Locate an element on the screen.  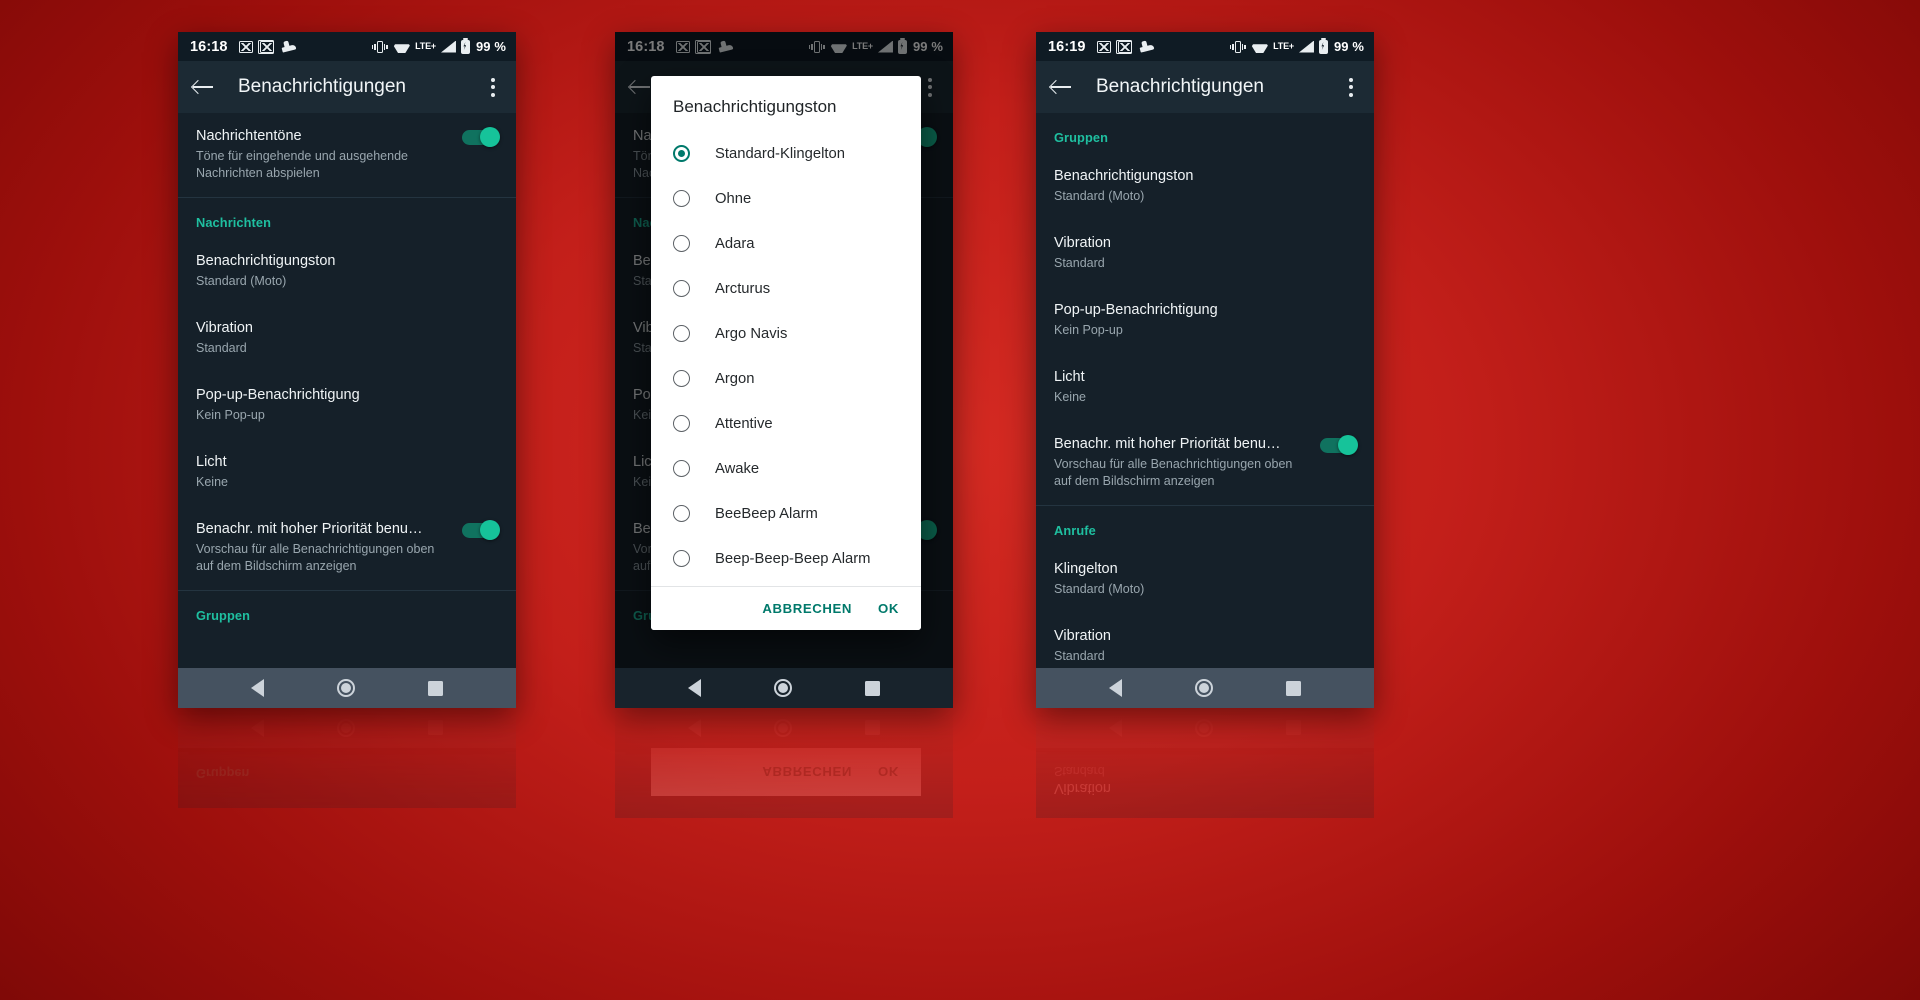
ringtone-option: Beep-Beep-Beep Alarm is located at coordinates (786, 558).